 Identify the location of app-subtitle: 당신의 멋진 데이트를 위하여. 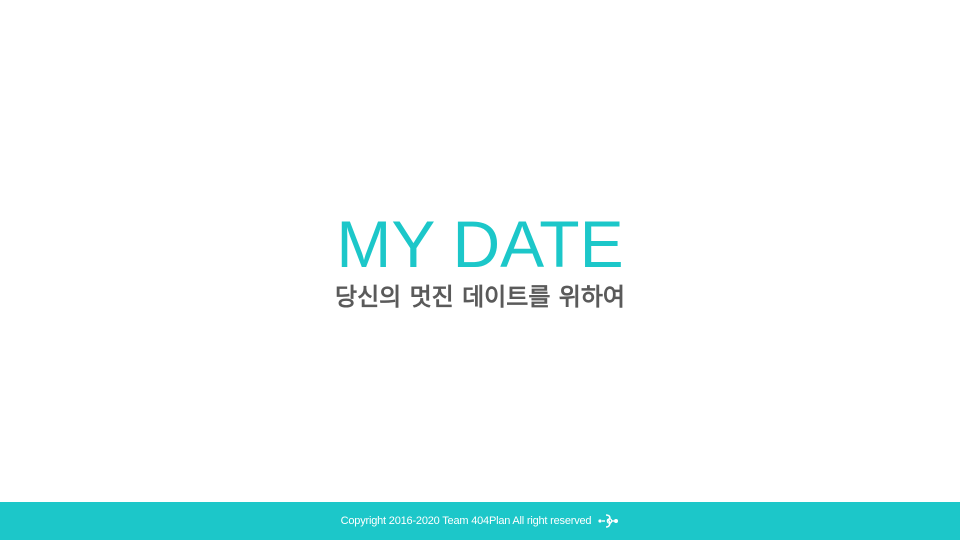
(480, 297).